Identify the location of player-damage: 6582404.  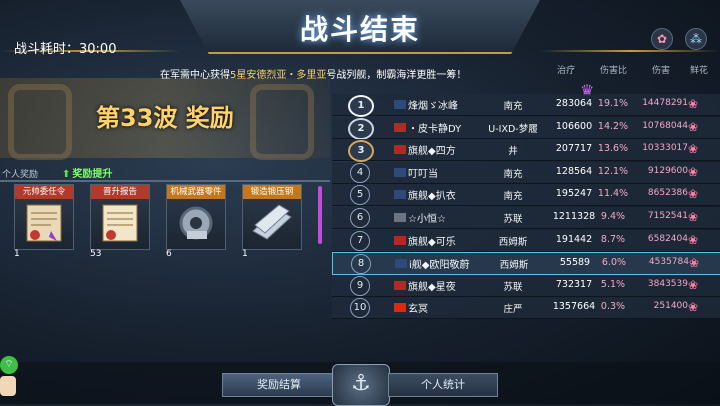
(667, 238).